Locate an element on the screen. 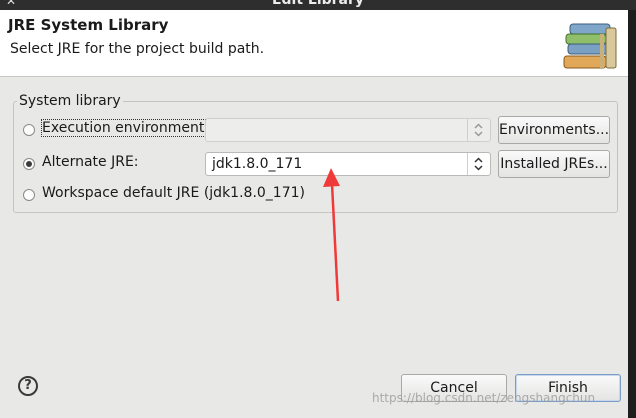  alternate-jre-label: Alternate JRE: is located at coordinates (90, 162).